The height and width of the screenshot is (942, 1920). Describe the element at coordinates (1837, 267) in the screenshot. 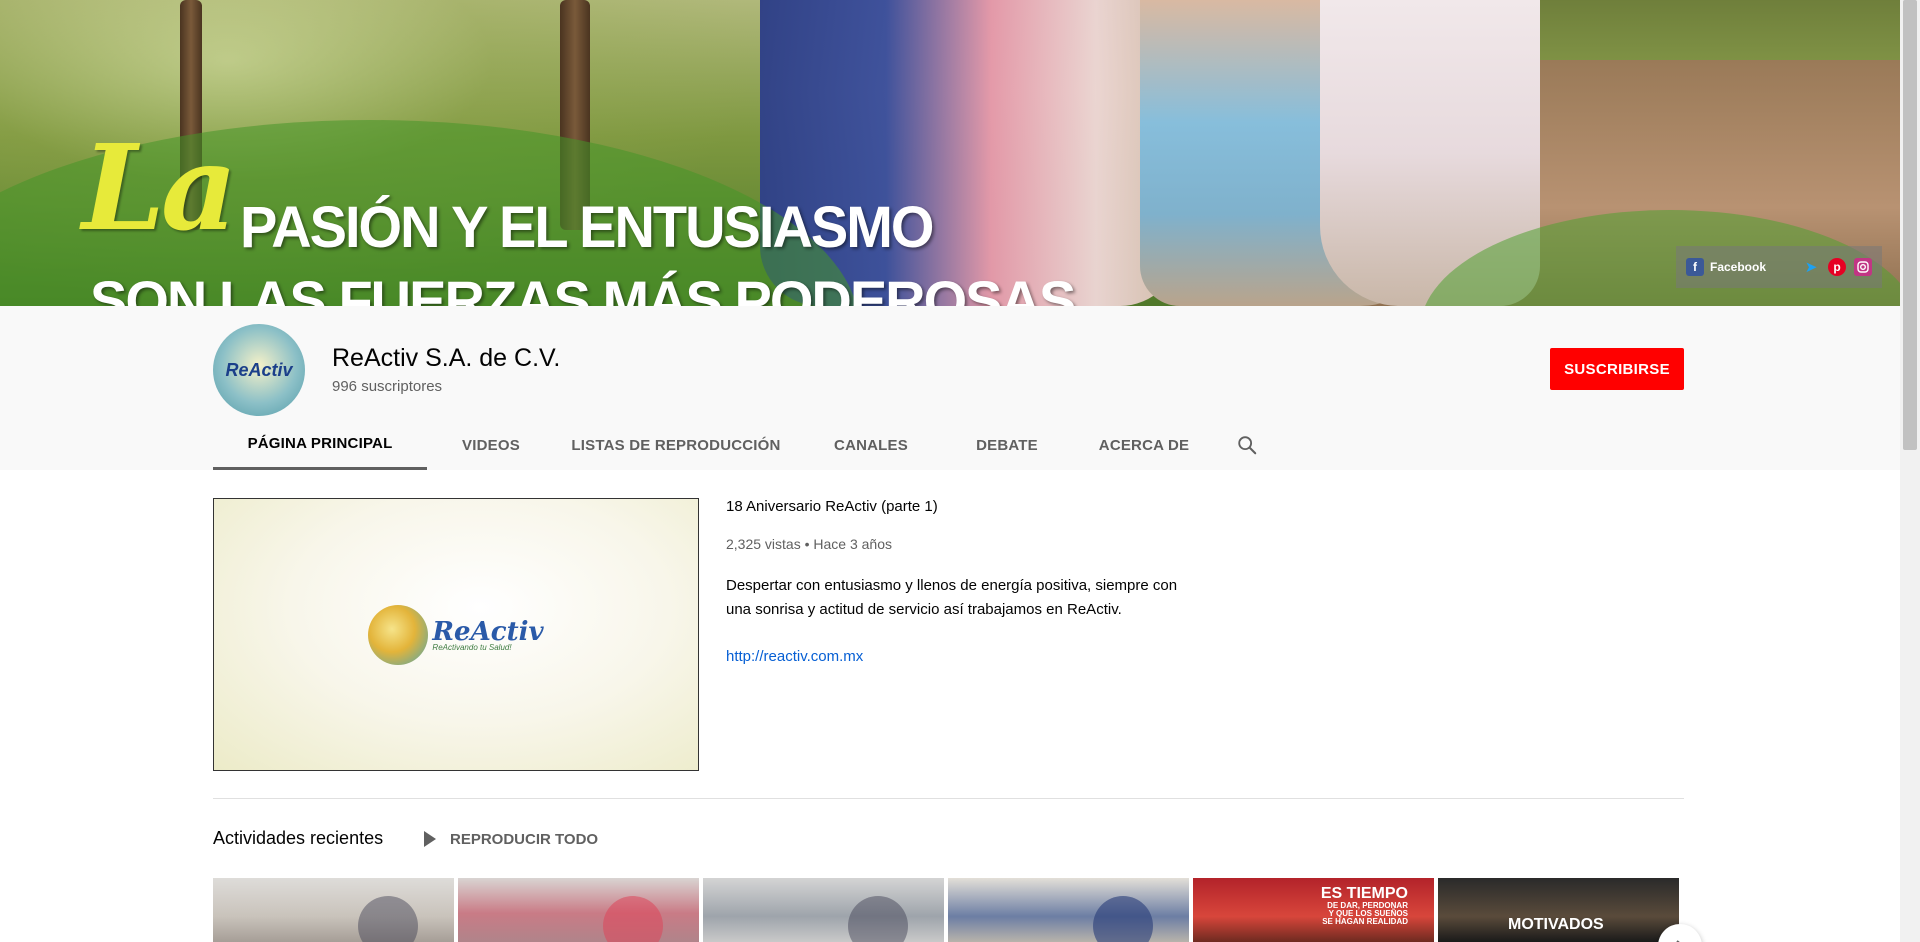

I see `pinterest-icon: p` at that location.